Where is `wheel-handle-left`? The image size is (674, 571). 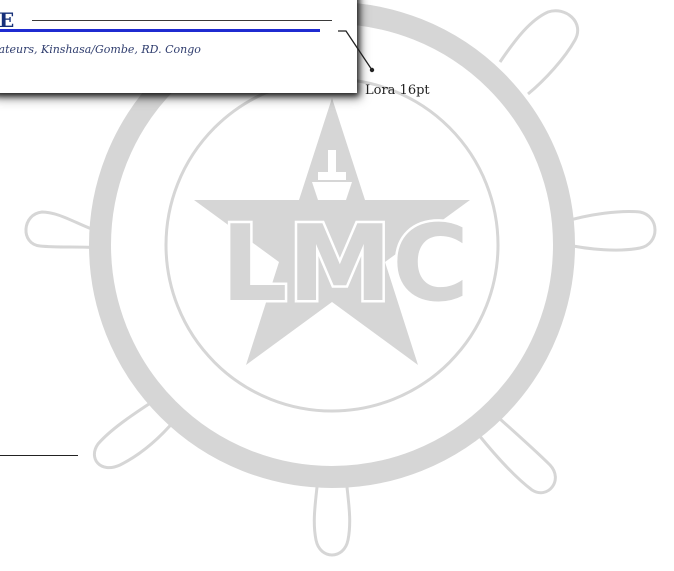
wheel-handle-left is located at coordinates (62, 230).